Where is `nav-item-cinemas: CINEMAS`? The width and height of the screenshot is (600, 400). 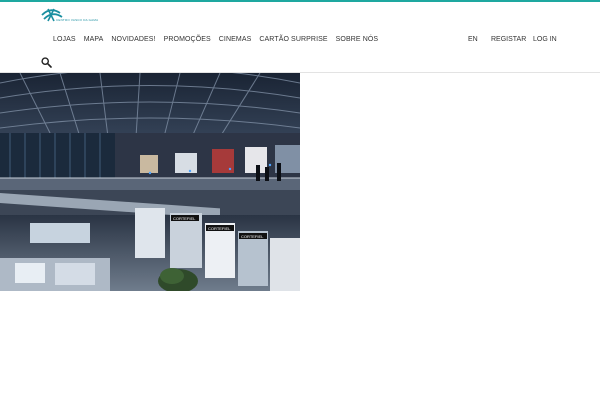 nav-item-cinemas: CINEMAS is located at coordinates (235, 39).